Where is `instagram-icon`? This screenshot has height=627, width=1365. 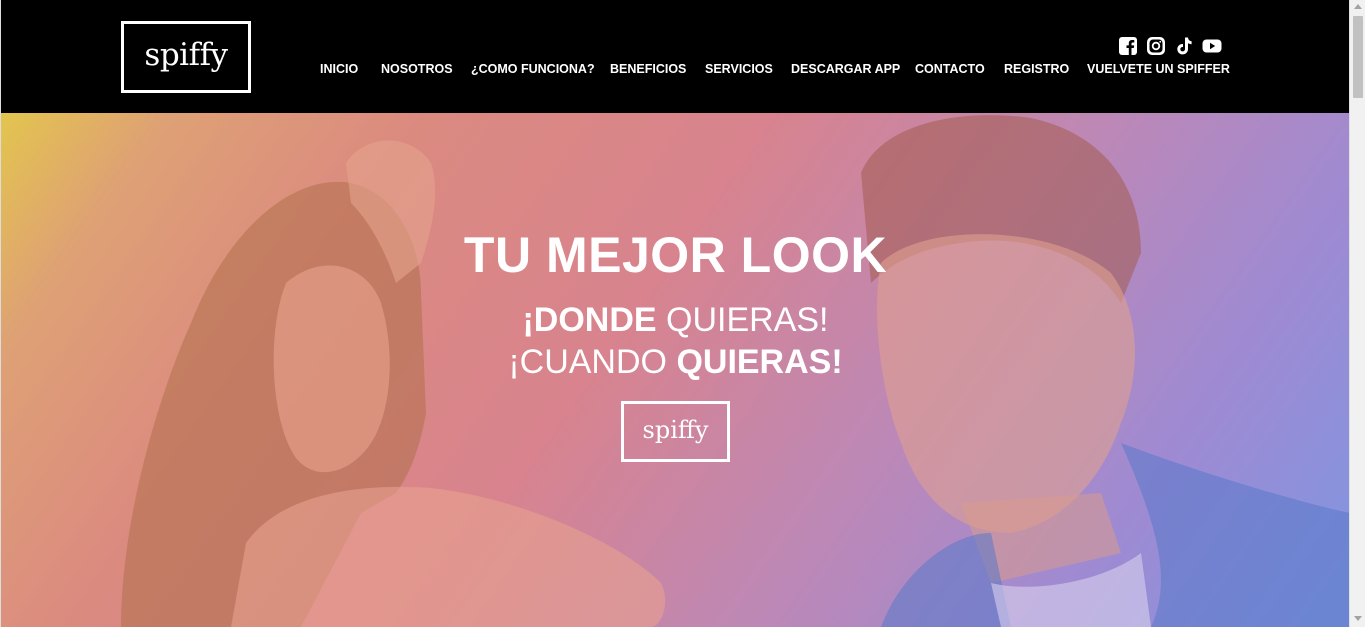
instagram-icon is located at coordinates (1156, 46).